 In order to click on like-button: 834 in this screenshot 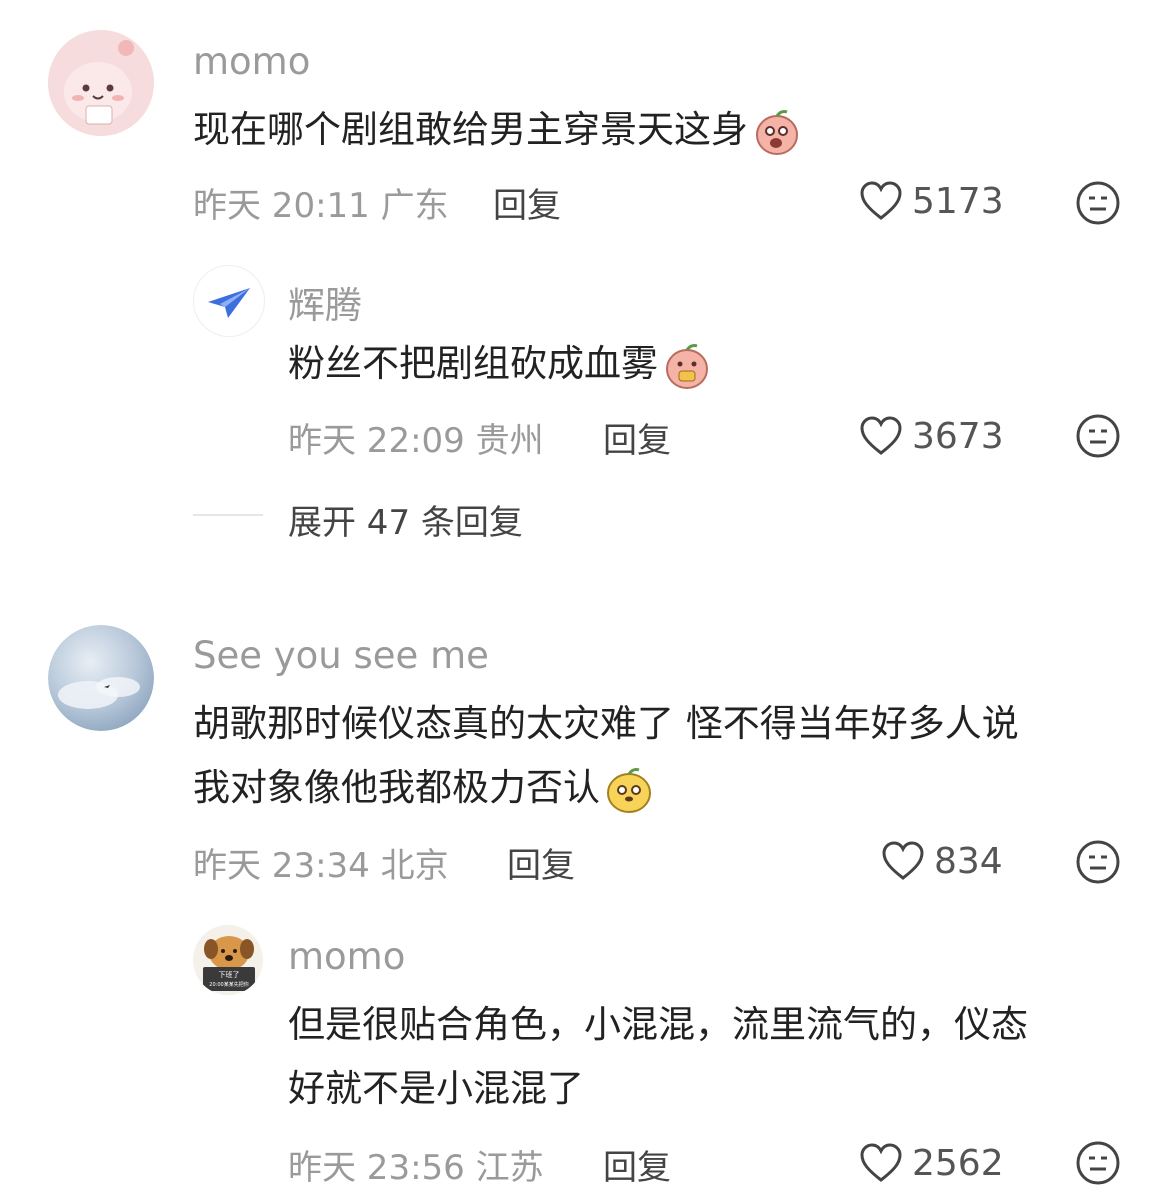, I will do `click(941, 861)`.